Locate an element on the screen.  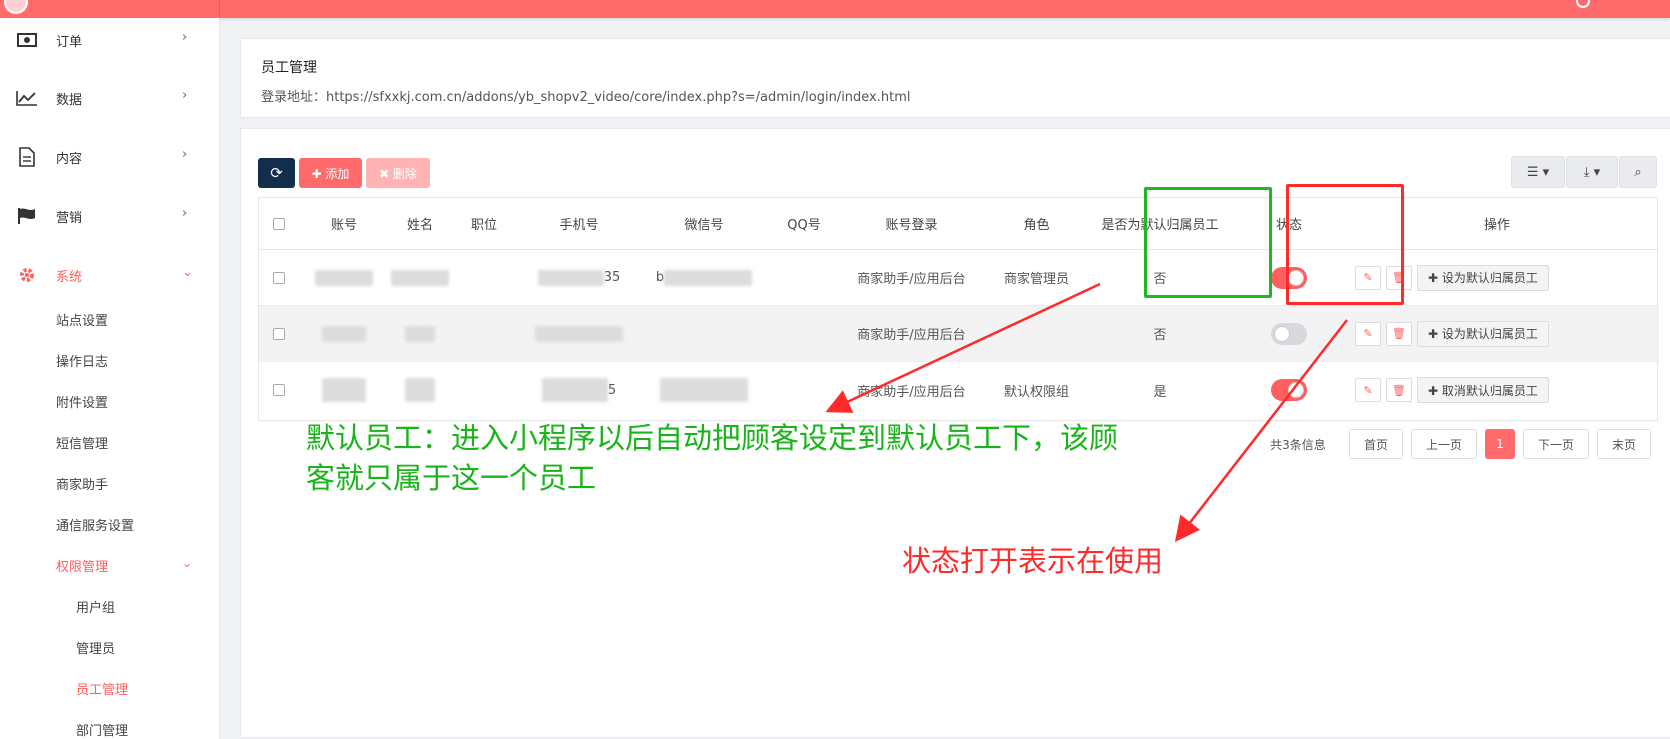
table-row: 商家助手/应用后台 否 ✎ 🗑 ✚ 设为默认归属员工 is located at coordinates (959, 334).